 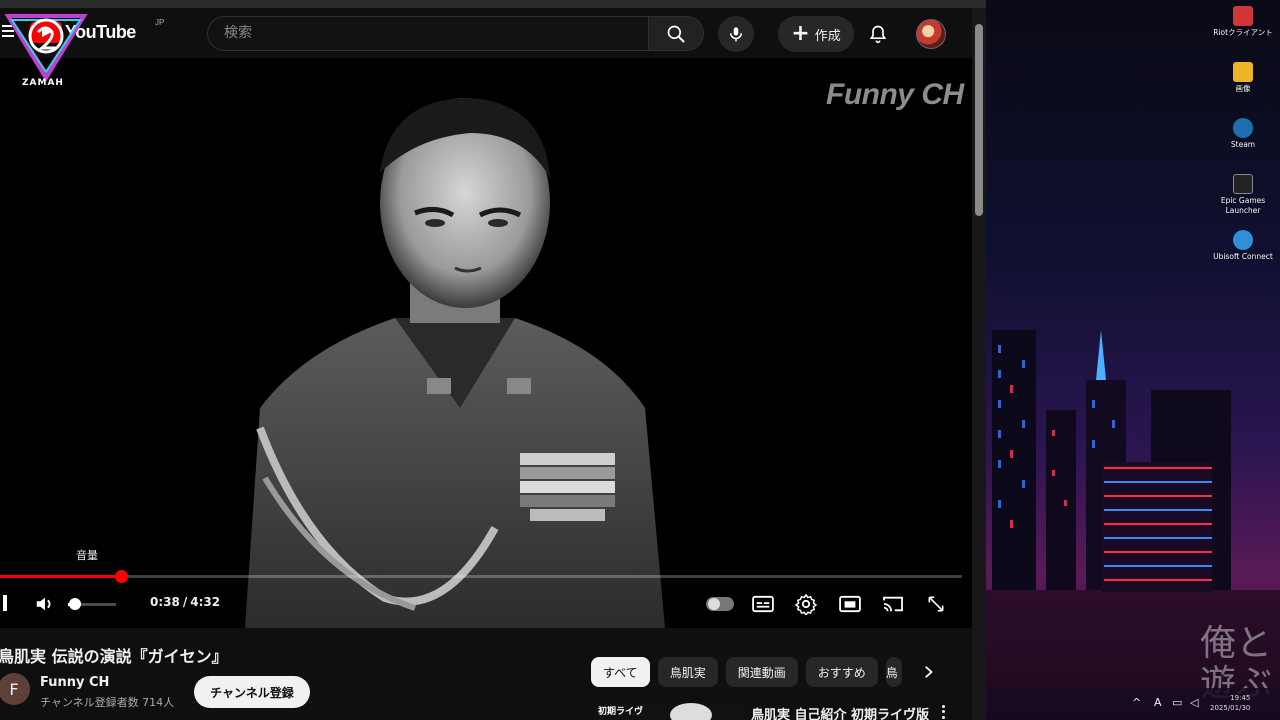 I want to click on thumbnail-text: 初期ライヴ, so click(x=621, y=712).